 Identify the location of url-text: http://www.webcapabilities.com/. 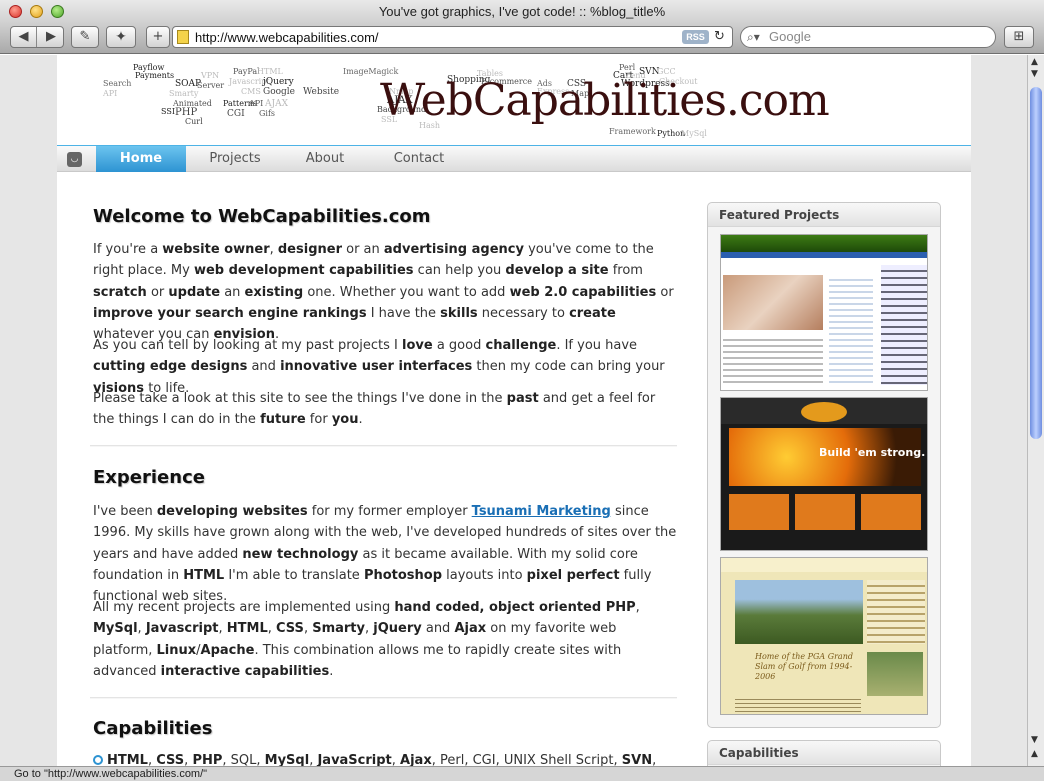
(287, 37).